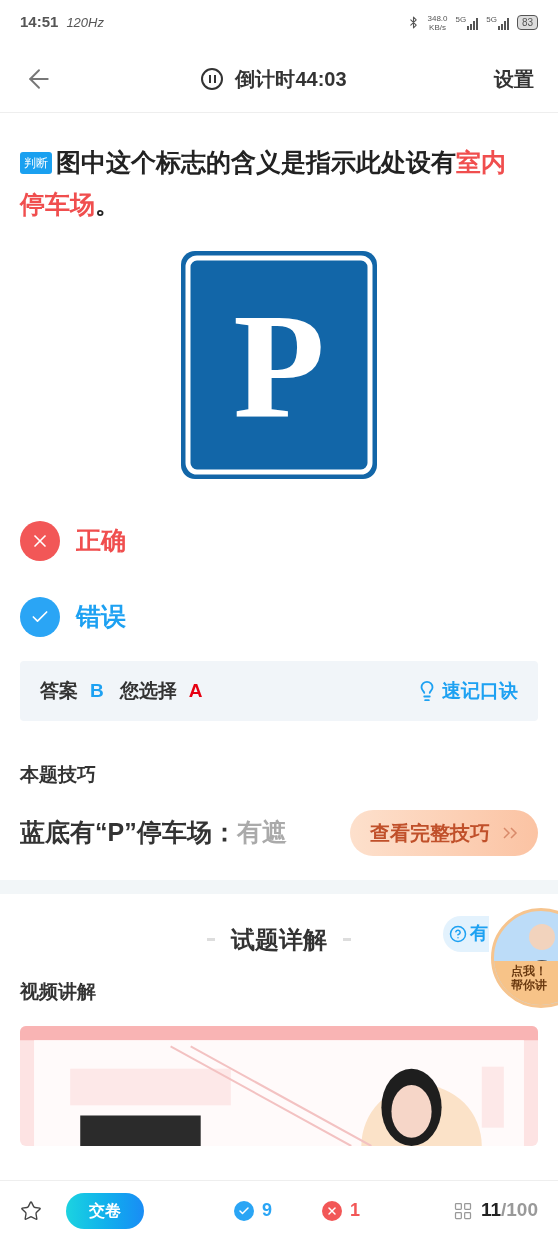  I want to click on answer-option: 正确, so click(279, 541).